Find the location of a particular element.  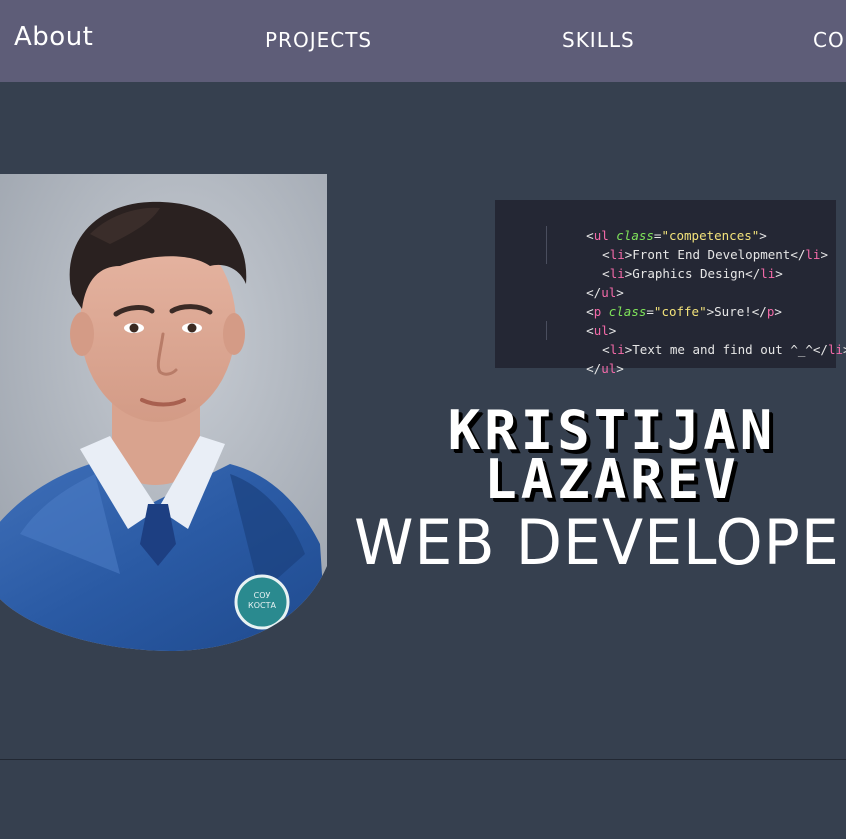

code-line: <ul> is located at coordinates (601, 330).